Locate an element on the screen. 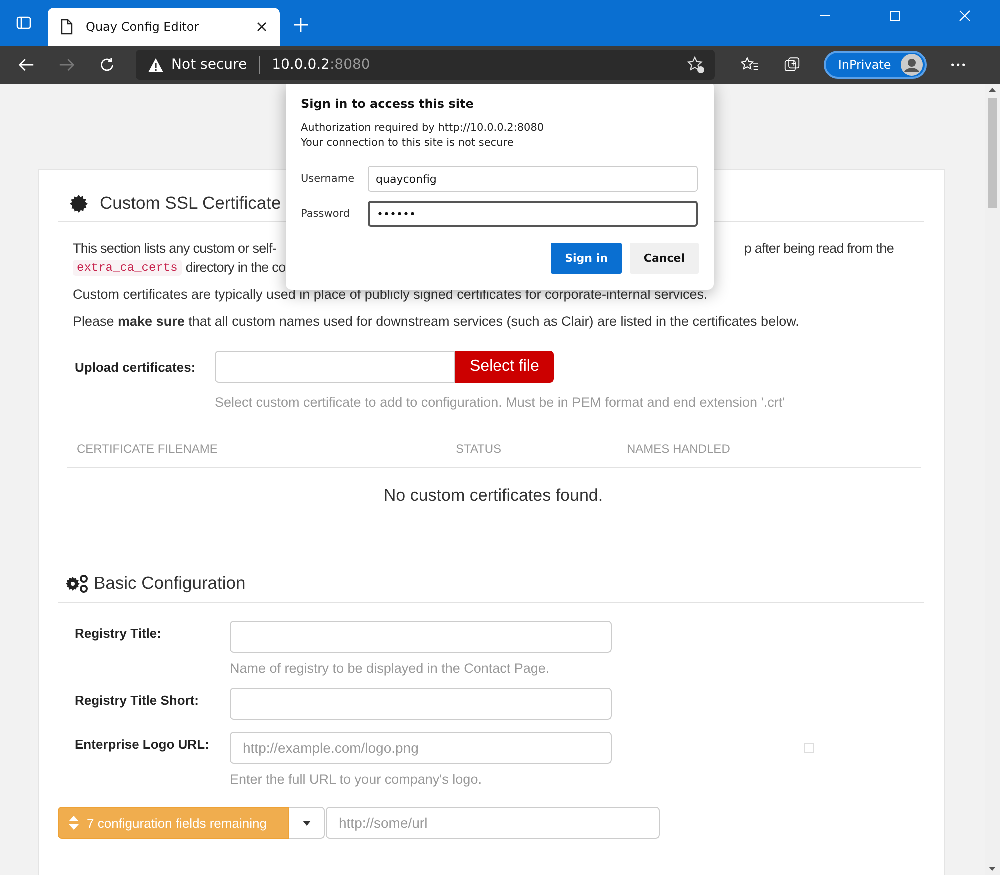  inprivate-button: InPrivate is located at coordinates (876, 65).